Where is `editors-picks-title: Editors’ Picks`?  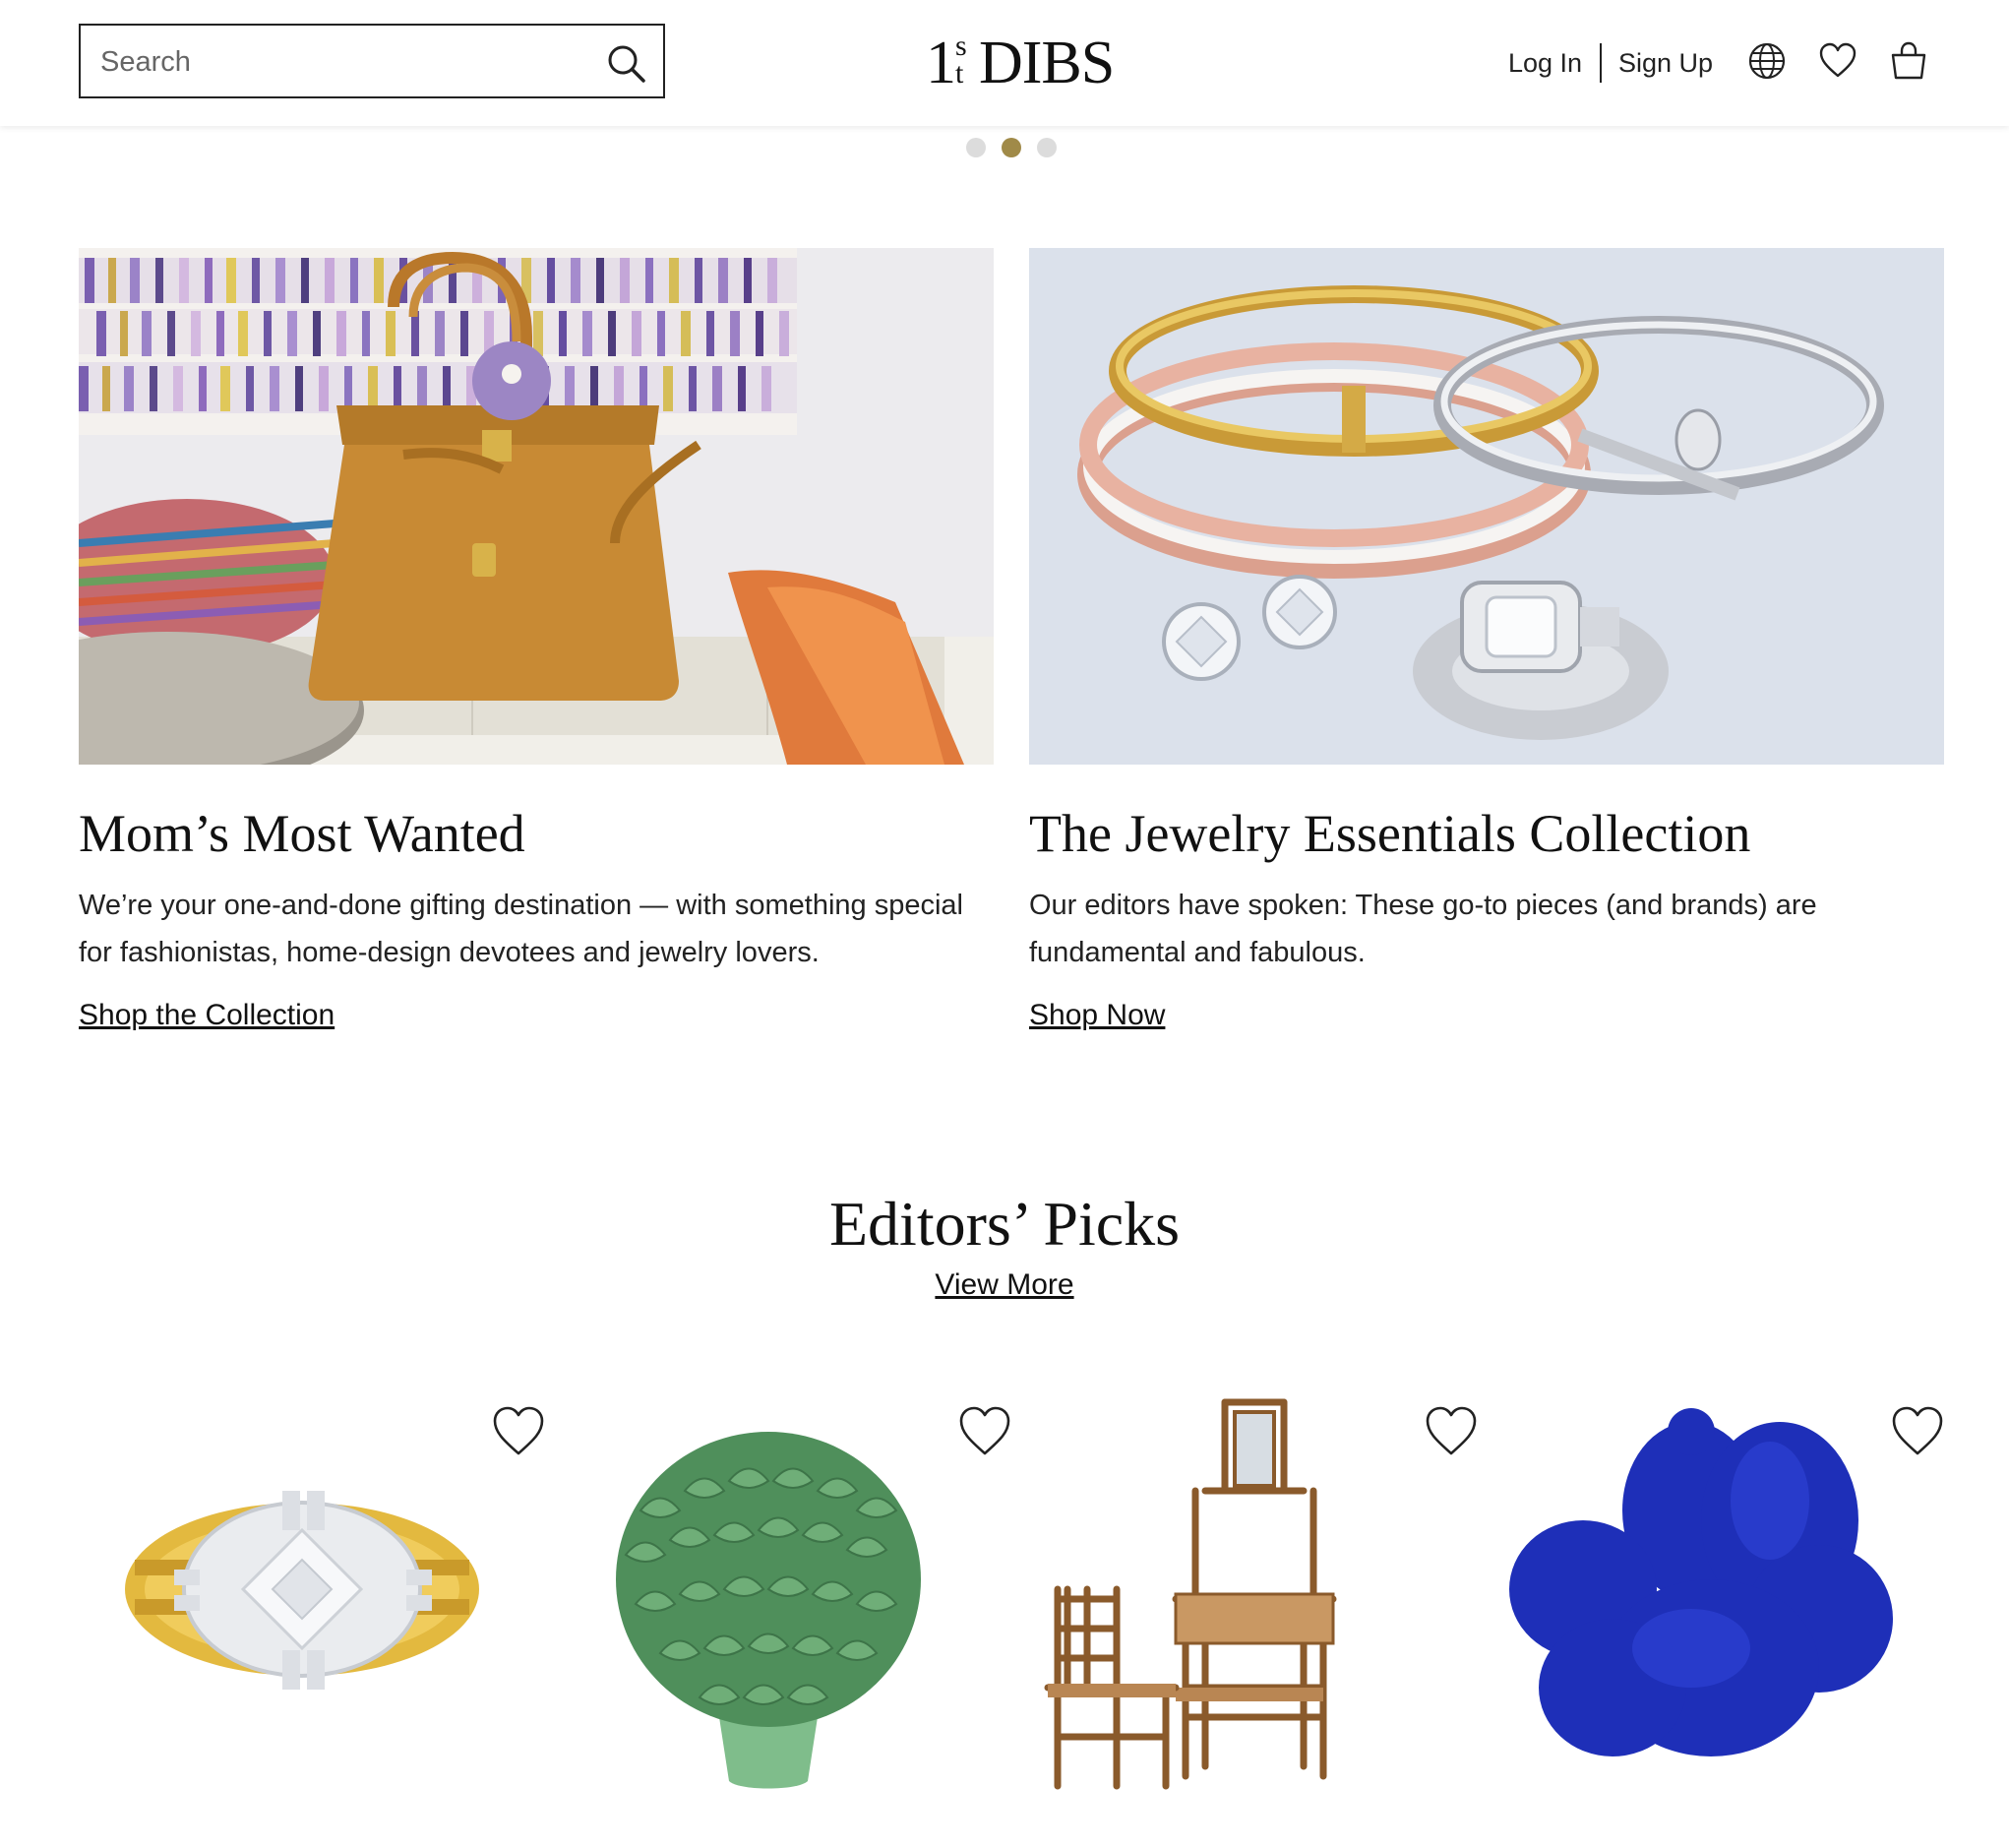
editors-picks-title: Editors’ Picks is located at coordinates (1004, 1224).